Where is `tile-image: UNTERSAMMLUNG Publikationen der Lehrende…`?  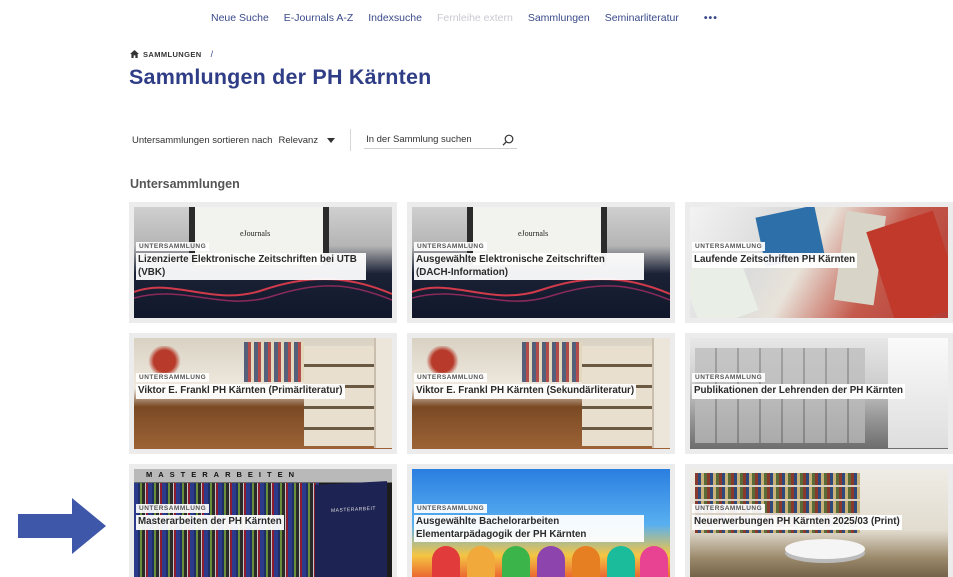 tile-image: UNTERSAMMLUNG Publikationen der Lehrende… is located at coordinates (819, 393).